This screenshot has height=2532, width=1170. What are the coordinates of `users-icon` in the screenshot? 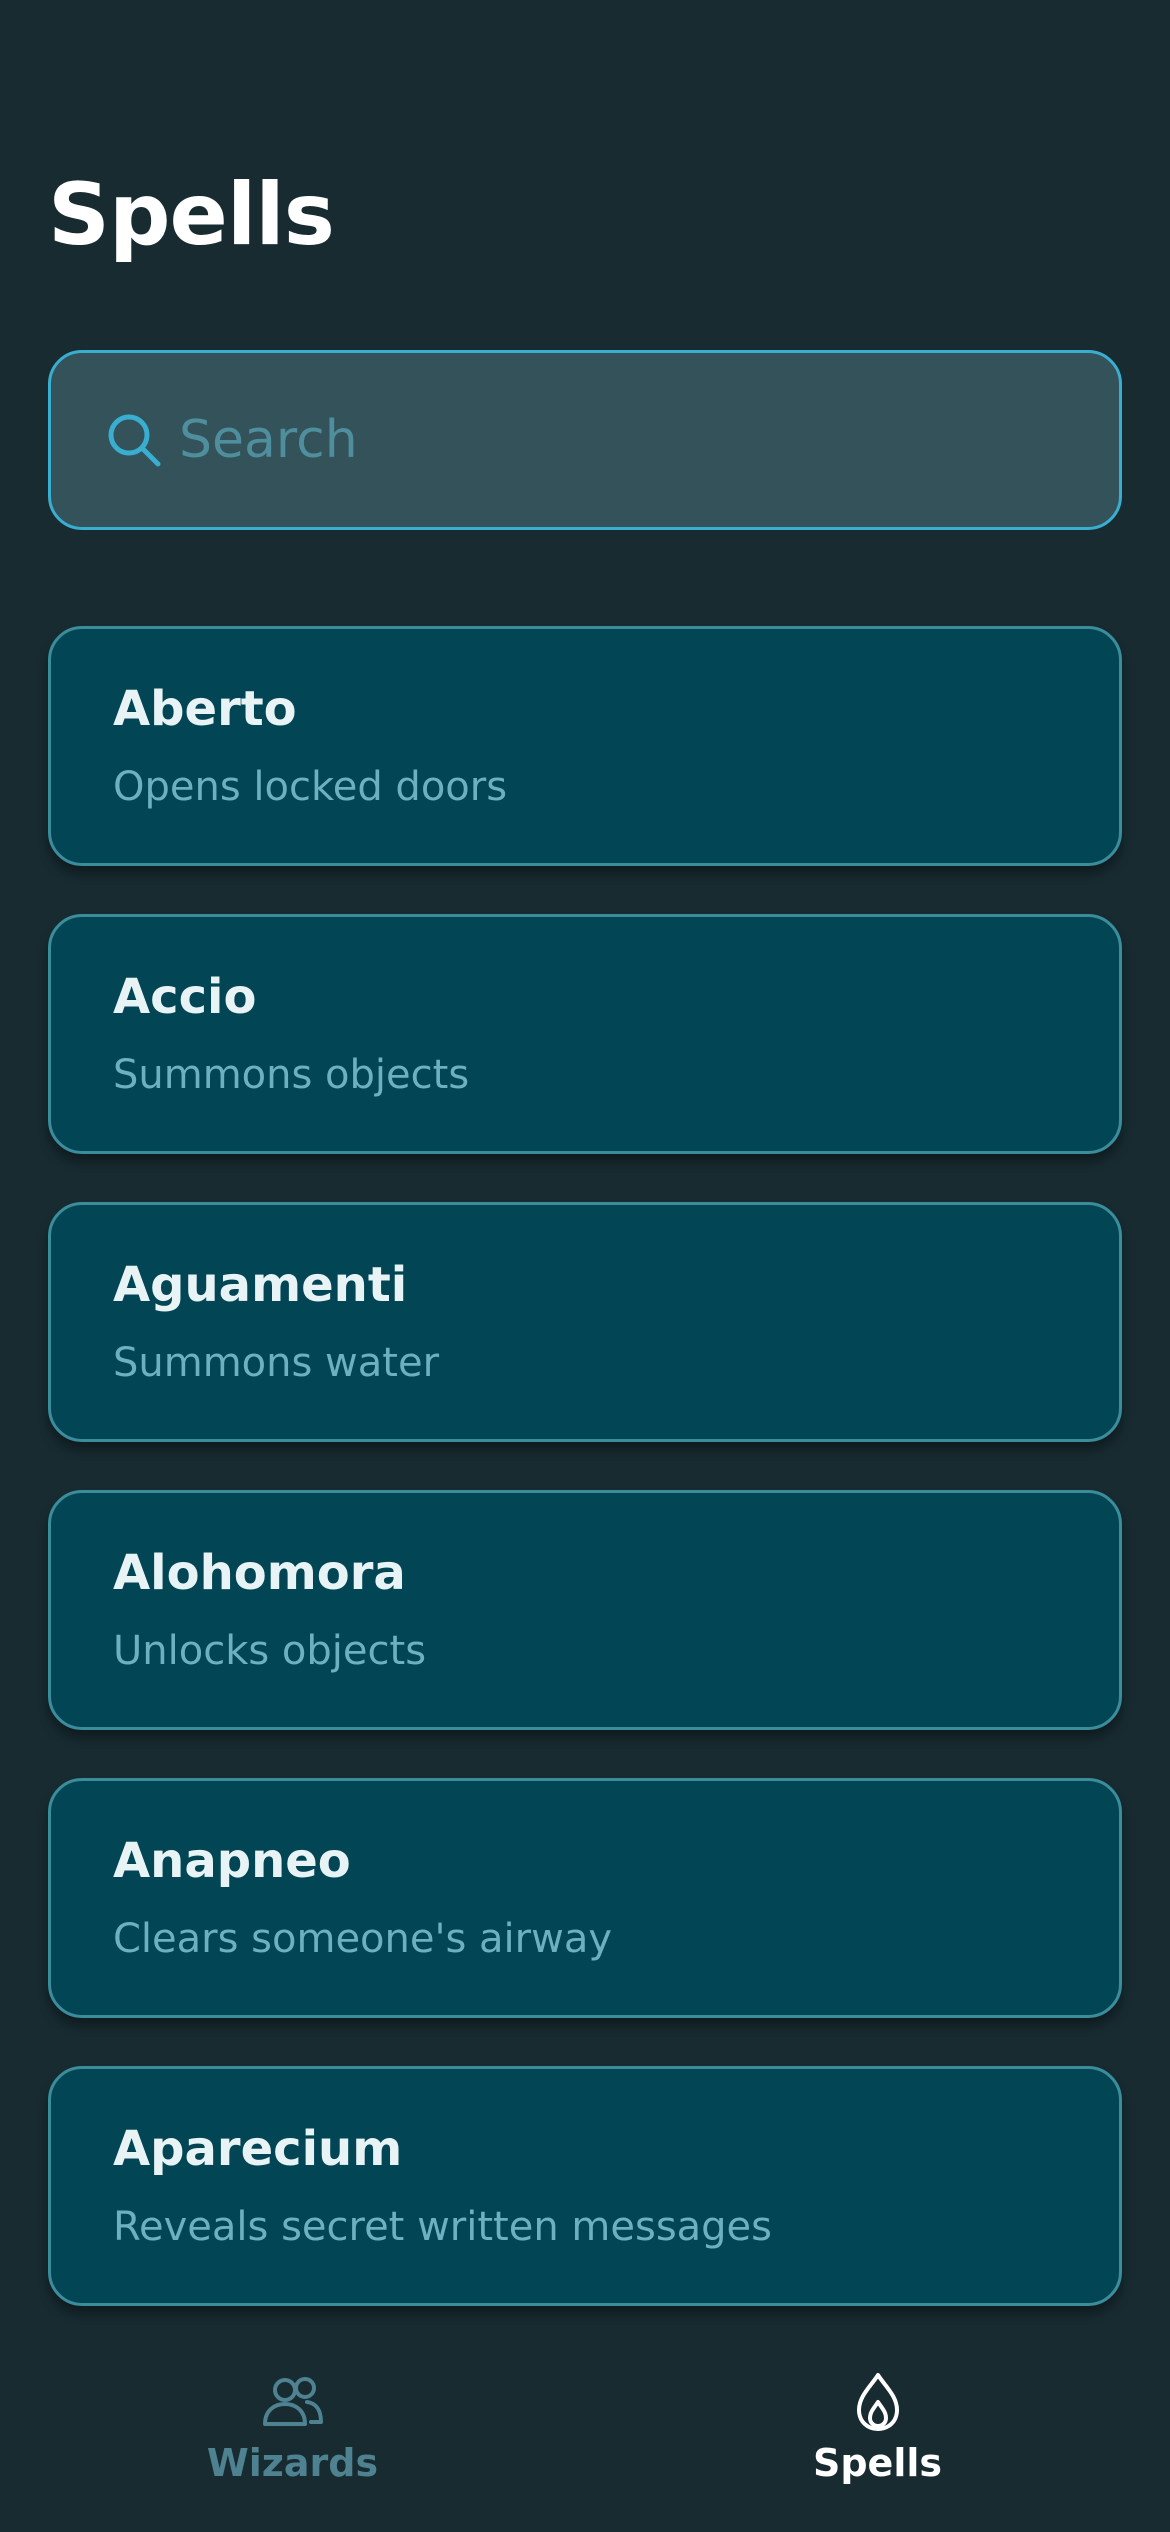 It's located at (293, 2402).